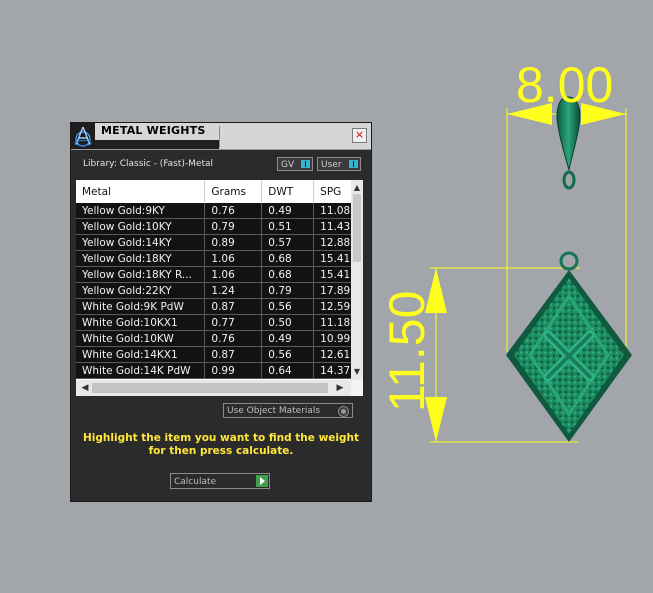 This screenshot has height=593, width=653. Describe the element at coordinates (357, 388) in the screenshot. I see `scrollbar-corner` at that location.